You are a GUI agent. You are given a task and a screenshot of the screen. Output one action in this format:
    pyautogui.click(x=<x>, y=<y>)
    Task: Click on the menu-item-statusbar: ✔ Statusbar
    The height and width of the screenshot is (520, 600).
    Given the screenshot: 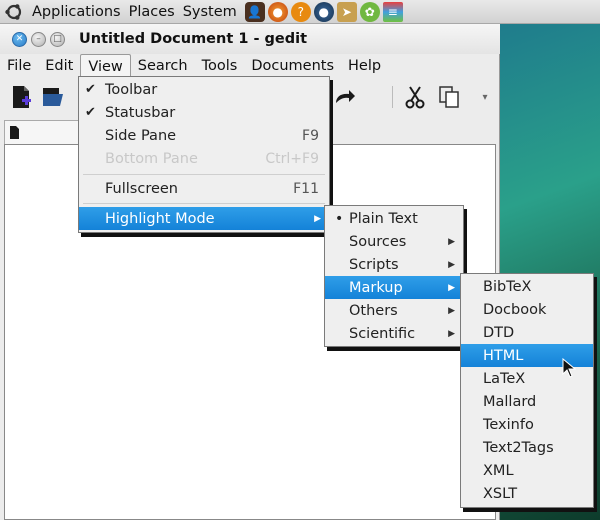 What is the action you would take?
    pyautogui.click(x=204, y=112)
    